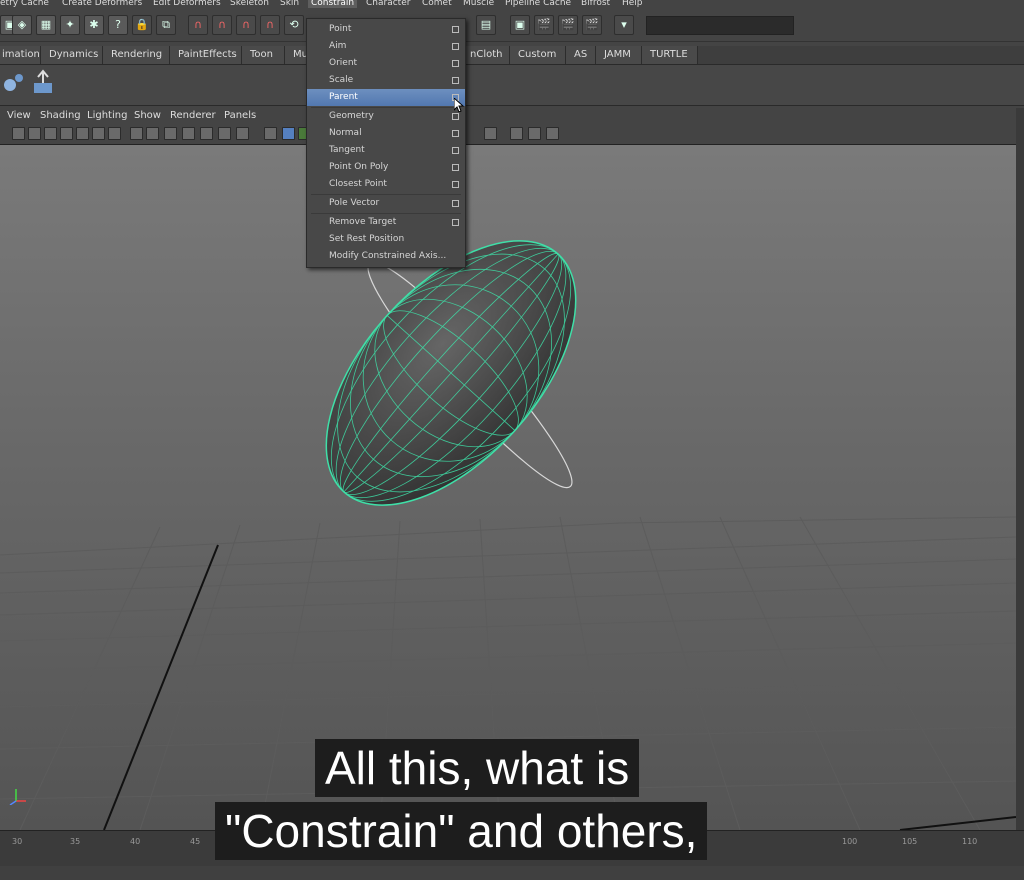  What do you see at coordinates (60, 115) in the screenshot?
I see `panel-menu-shading: Shading` at bounding box center [60, 115].